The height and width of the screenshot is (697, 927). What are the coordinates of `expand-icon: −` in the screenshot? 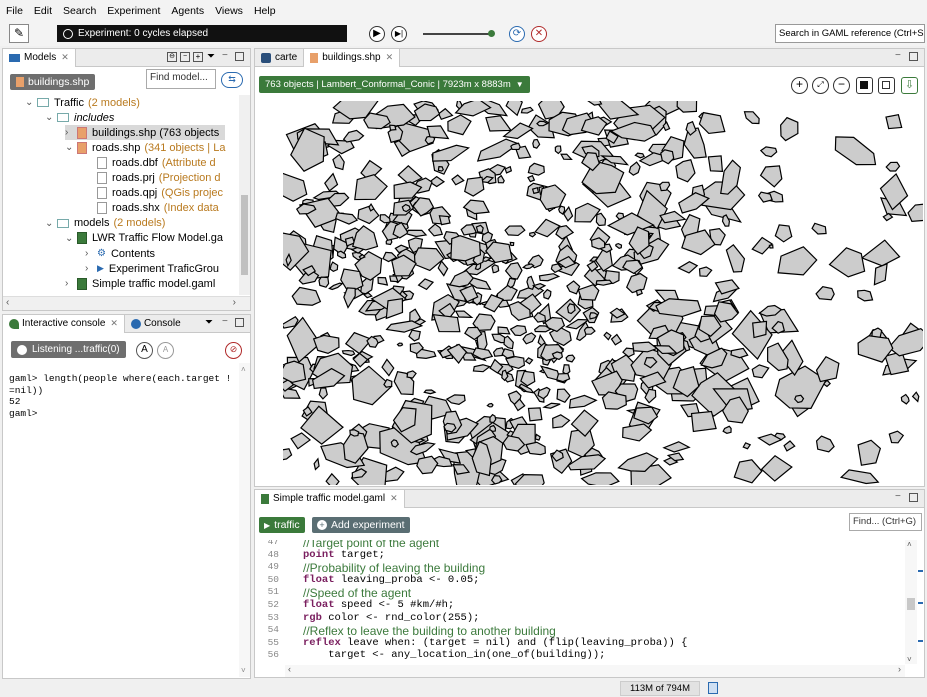 It's located at (185, 57).